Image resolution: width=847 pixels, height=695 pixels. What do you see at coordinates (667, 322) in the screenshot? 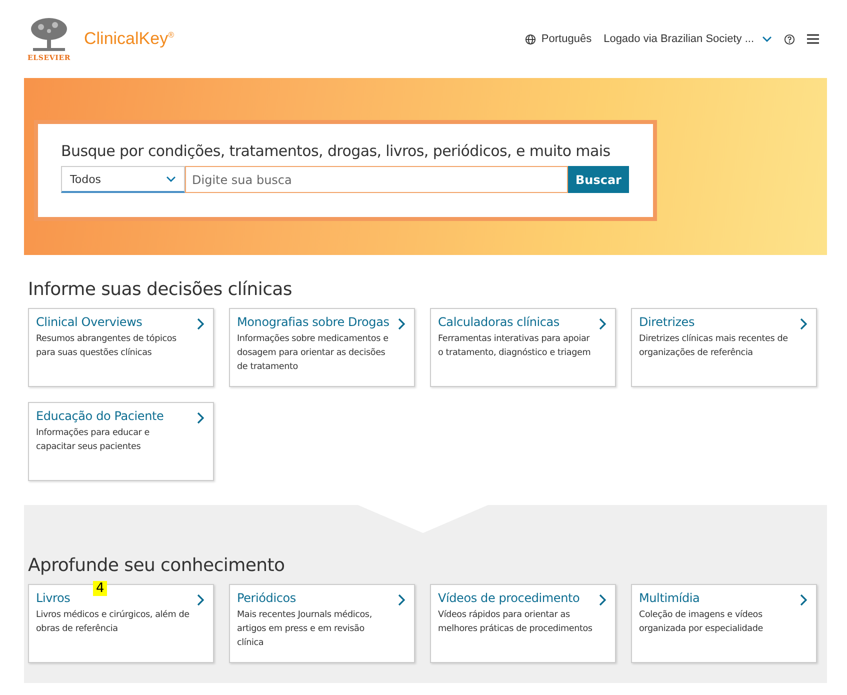
I see `card-title: Diretrizes` at bounding box center [667, 322].